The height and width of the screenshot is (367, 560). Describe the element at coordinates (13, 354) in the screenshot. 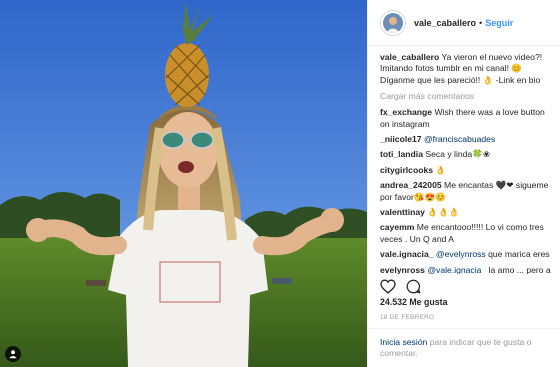

I see `person-tag-icon` at that location.